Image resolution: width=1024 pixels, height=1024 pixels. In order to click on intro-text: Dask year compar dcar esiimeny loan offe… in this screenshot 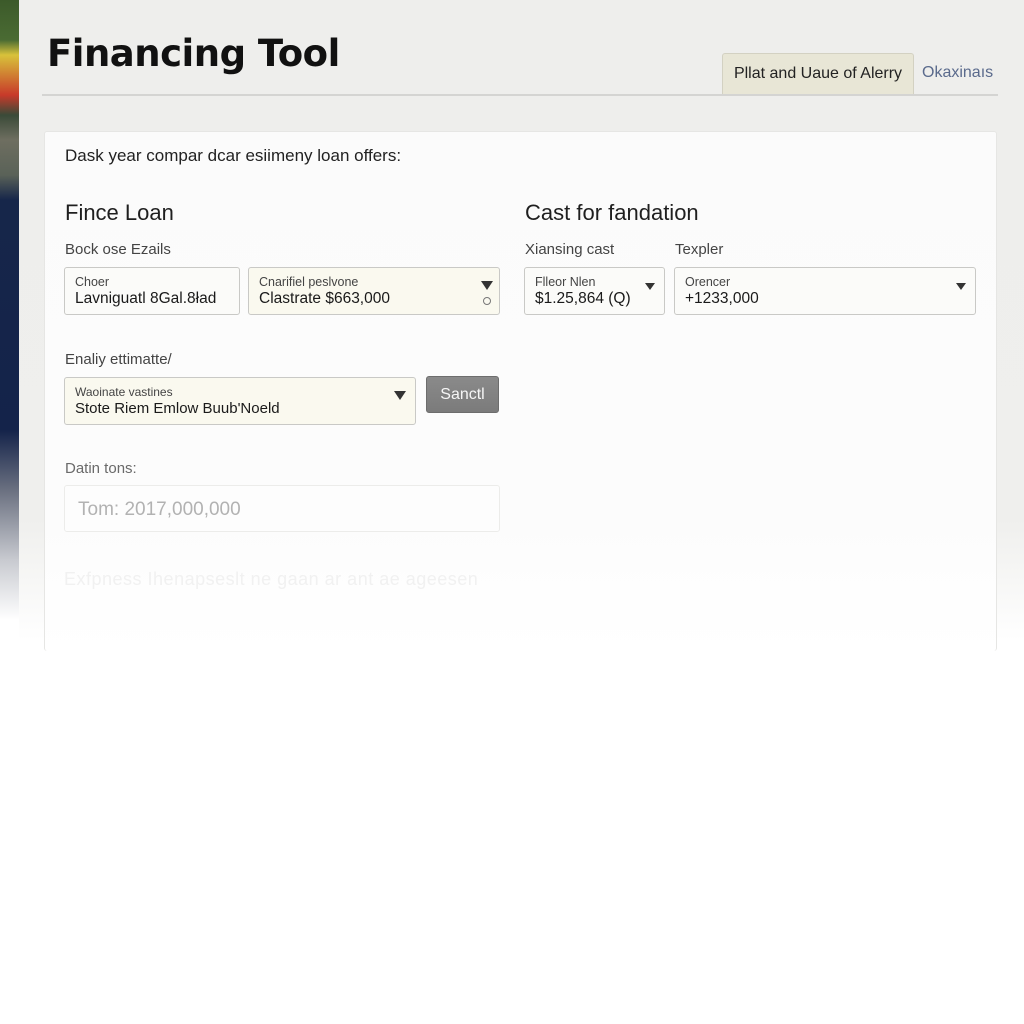, I will do `click(233, 155)`.